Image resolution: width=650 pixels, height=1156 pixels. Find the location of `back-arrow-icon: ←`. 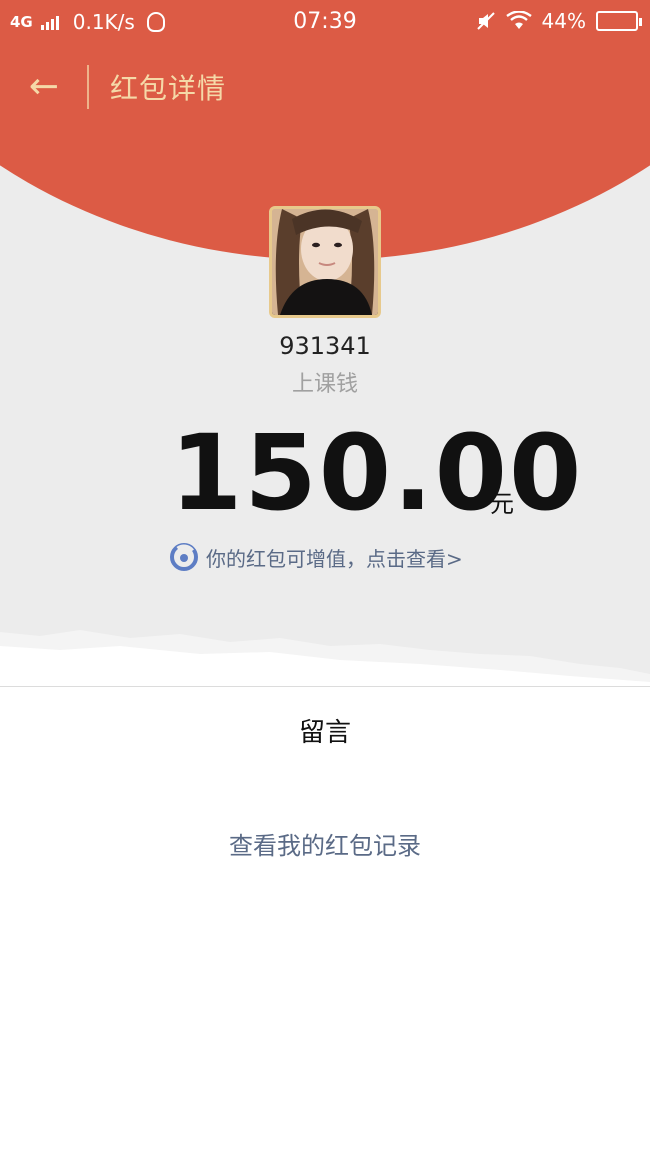

back-arrow-icon: ← is located at coordinates (44, 87).